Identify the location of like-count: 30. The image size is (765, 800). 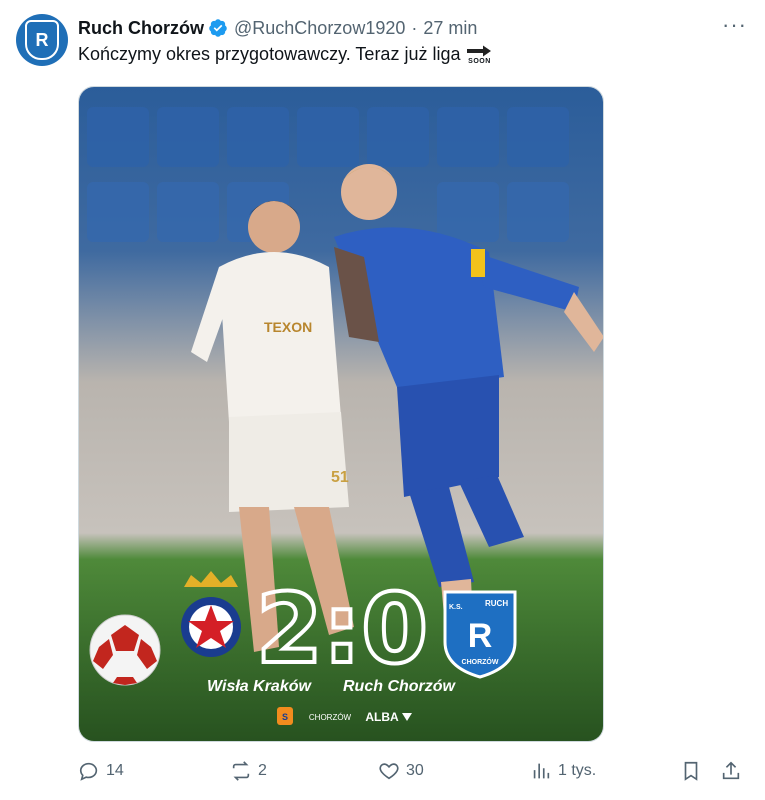
(415, 770).